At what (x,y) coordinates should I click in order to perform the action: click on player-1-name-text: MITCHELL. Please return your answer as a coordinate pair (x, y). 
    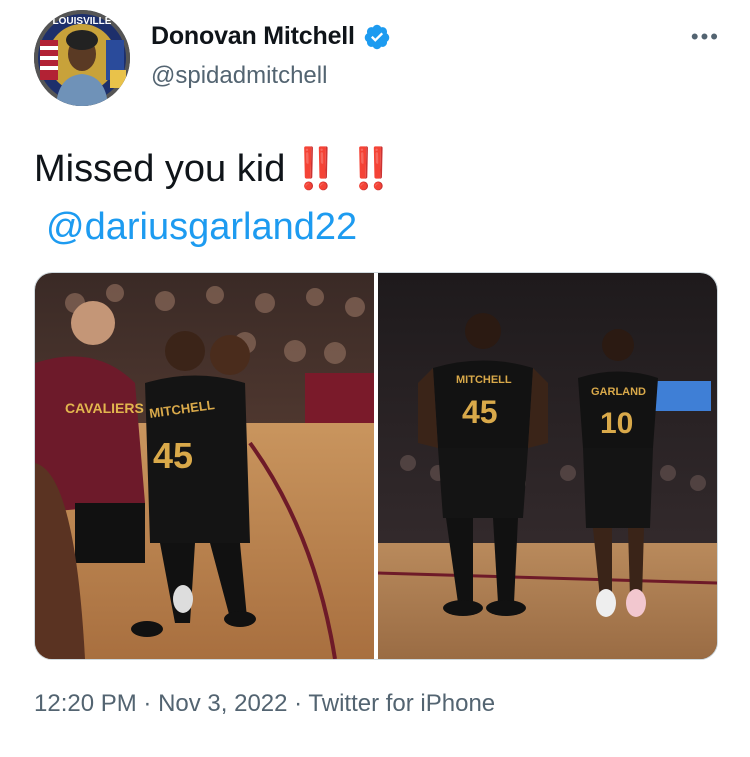
    Looking at the image, I should click on (484, 380).